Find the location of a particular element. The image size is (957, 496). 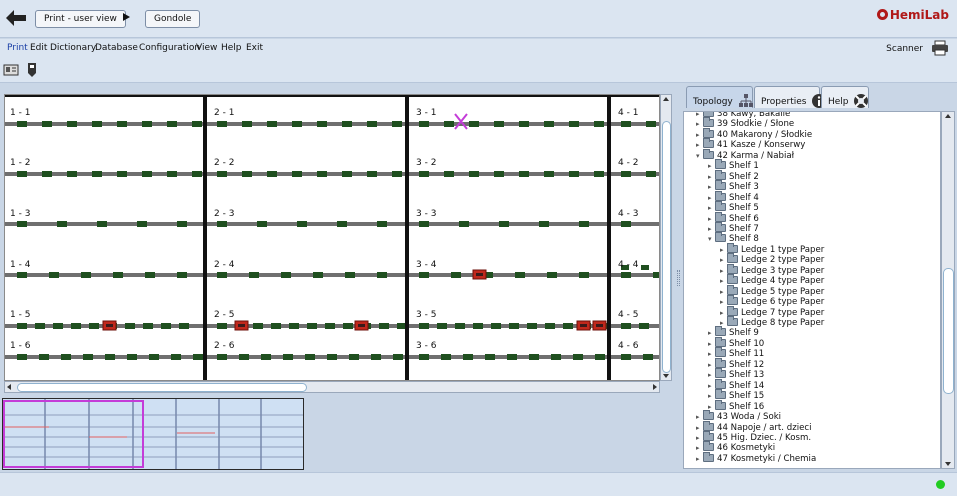

menu-view: View is located at coordinates (206, 48).